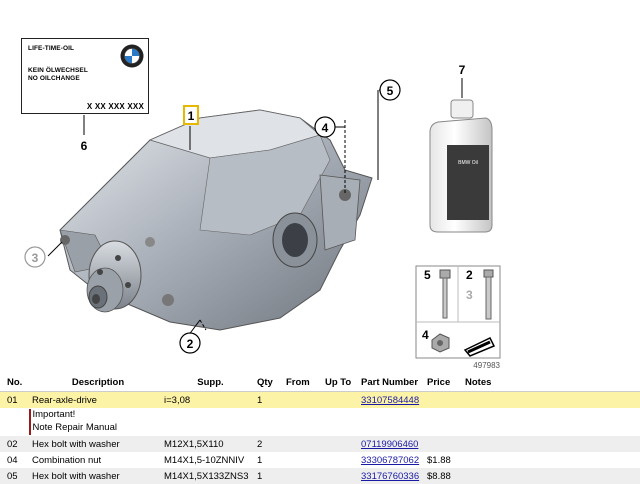 Image resolution: width=640 pixels, height=484 pixels. I want to click on diagram-id: 497983, so click(486, 365).